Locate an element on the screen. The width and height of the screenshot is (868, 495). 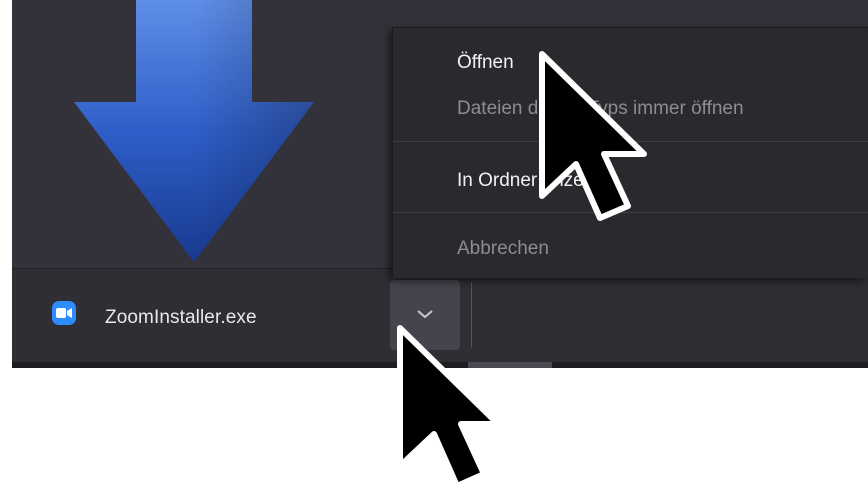
download-arrow-icon is located at coordinates (194, 131).